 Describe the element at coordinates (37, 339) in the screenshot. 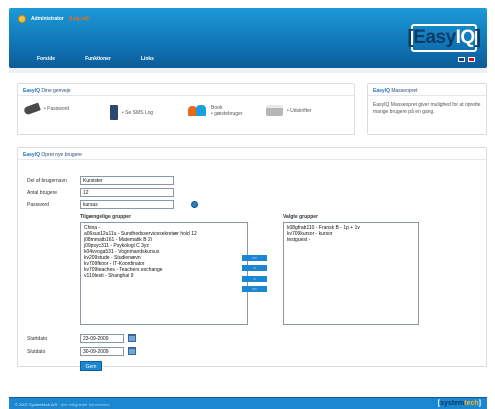

I see `startdate-label: Startdato` at that location.